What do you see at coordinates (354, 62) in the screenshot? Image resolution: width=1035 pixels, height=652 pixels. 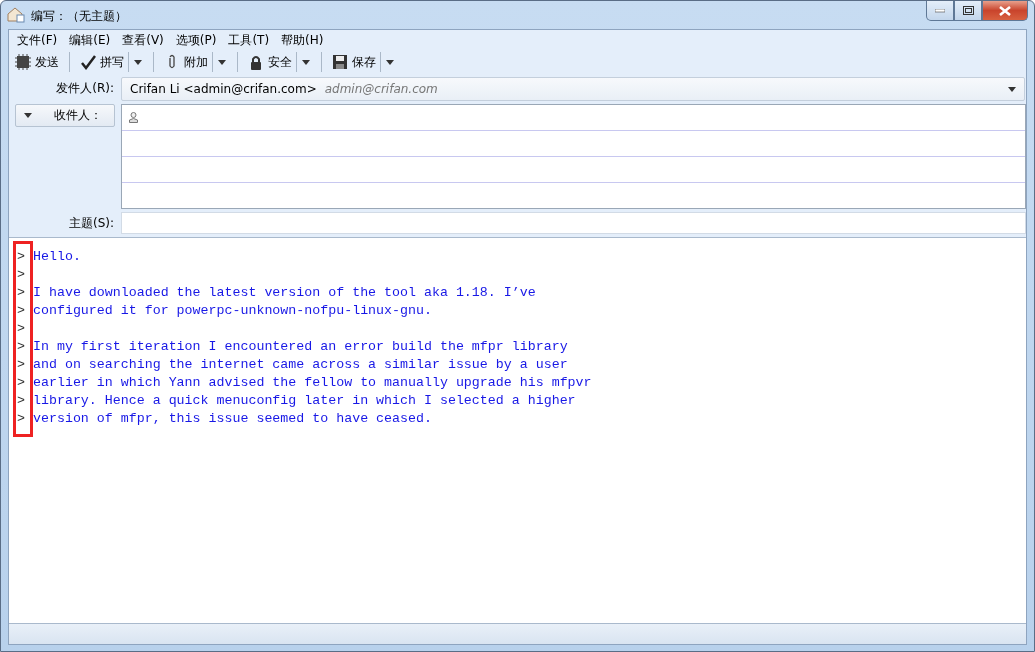 I see `toolbar-button: 保存` at bounding box center [354, 62].